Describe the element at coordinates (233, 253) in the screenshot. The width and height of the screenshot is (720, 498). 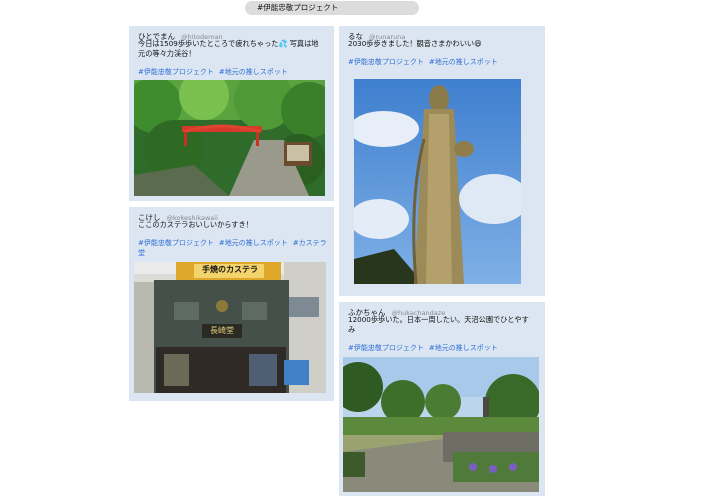
I see `hashtag-link: 堂` at that location.